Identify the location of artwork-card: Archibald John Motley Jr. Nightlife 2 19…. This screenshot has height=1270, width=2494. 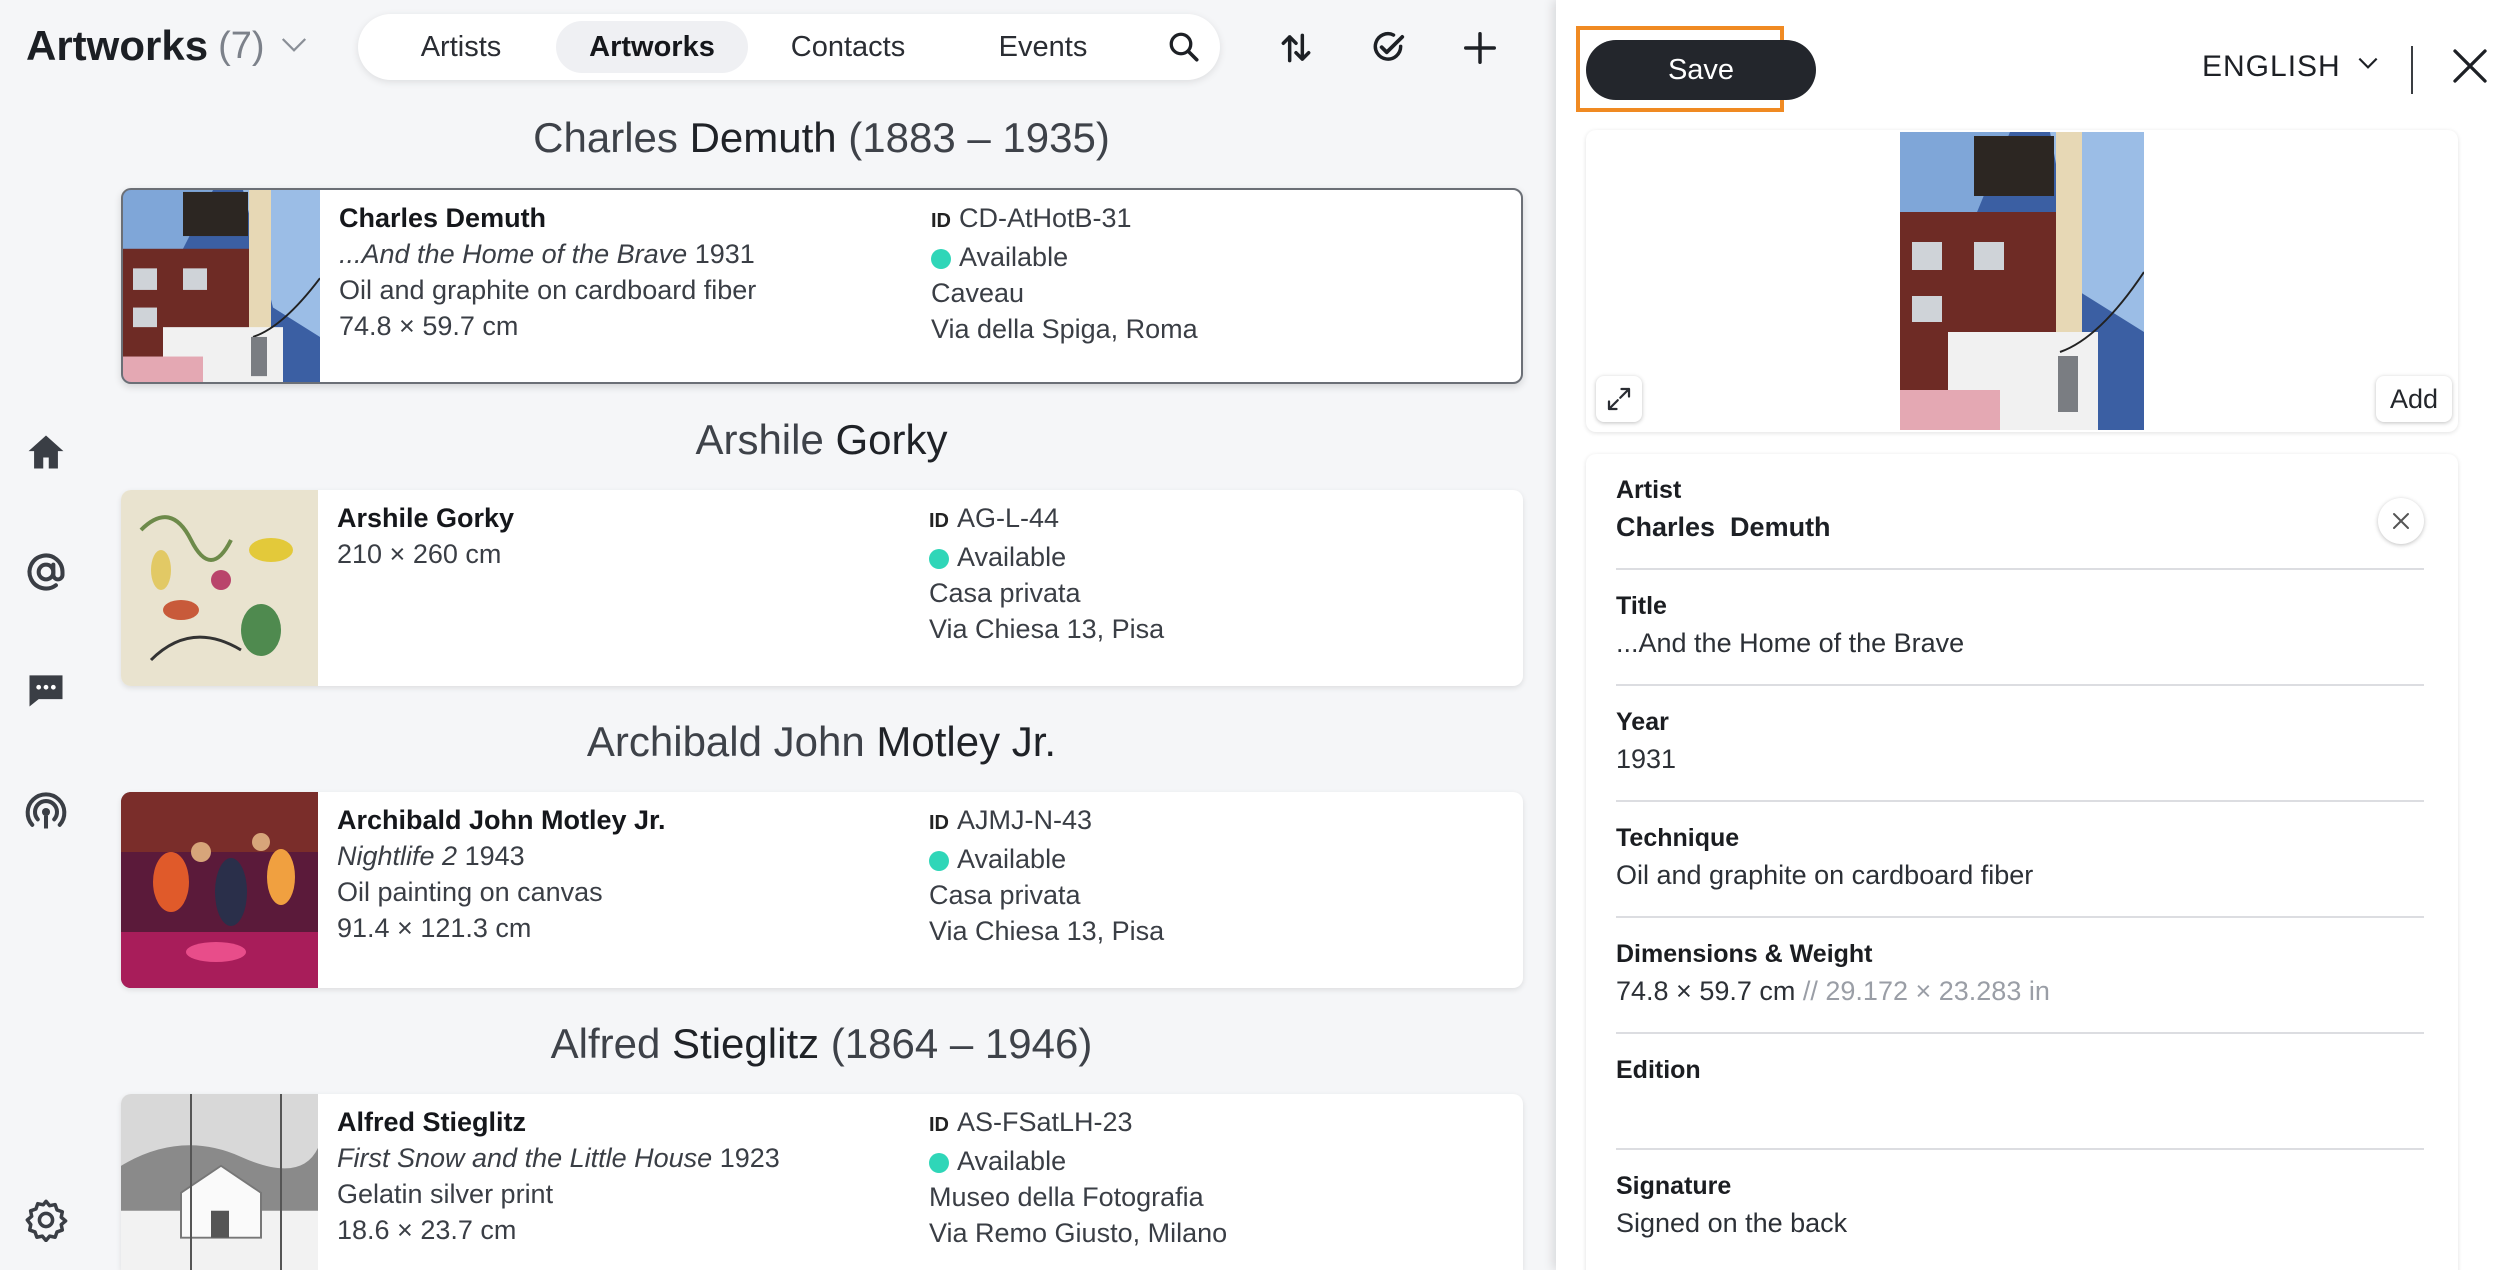
(822, 890).